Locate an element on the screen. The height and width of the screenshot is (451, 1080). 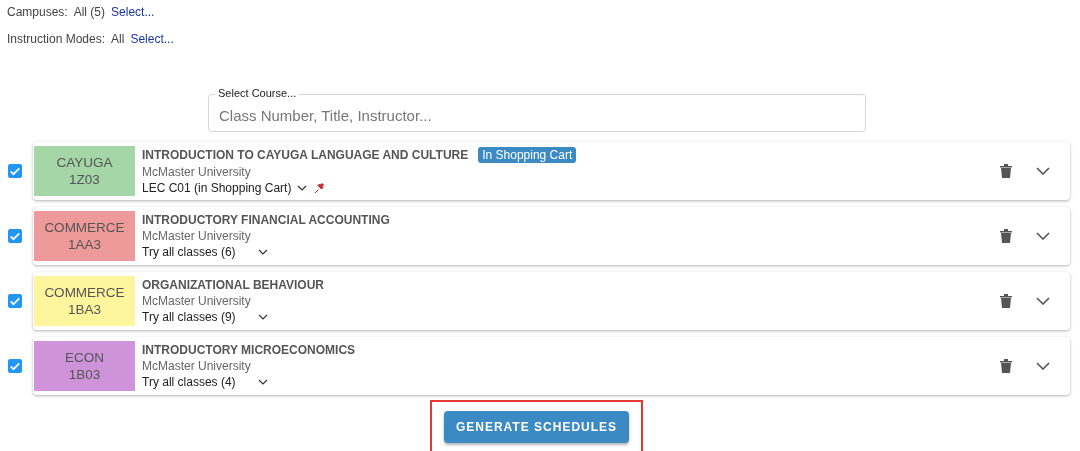
class-dropdown: Try all classes (4) is located at coordinates (205, 382).